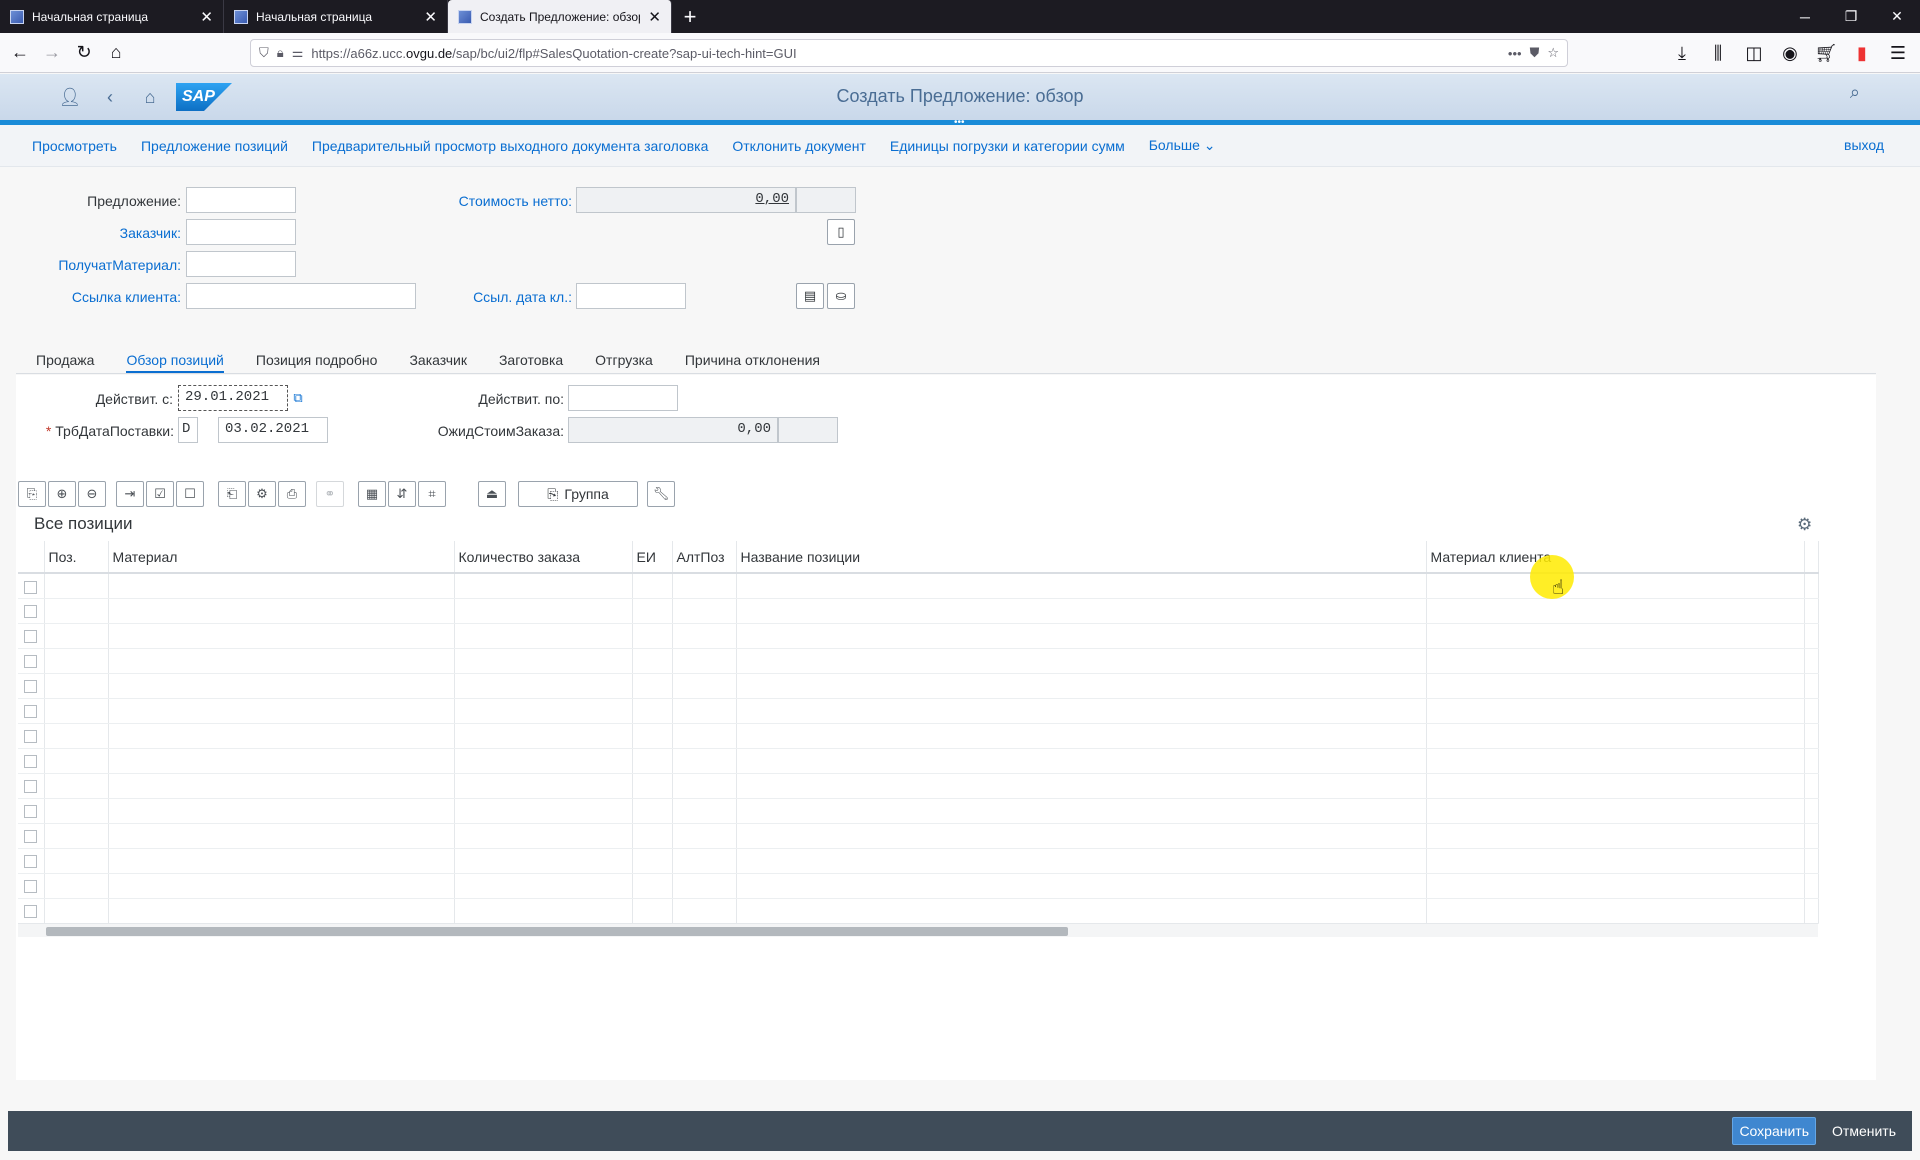 This screenshot has height=1160, width=1920. I want to click on toolbar-reject-document-button: Отклонить документ, so click(798, 146).